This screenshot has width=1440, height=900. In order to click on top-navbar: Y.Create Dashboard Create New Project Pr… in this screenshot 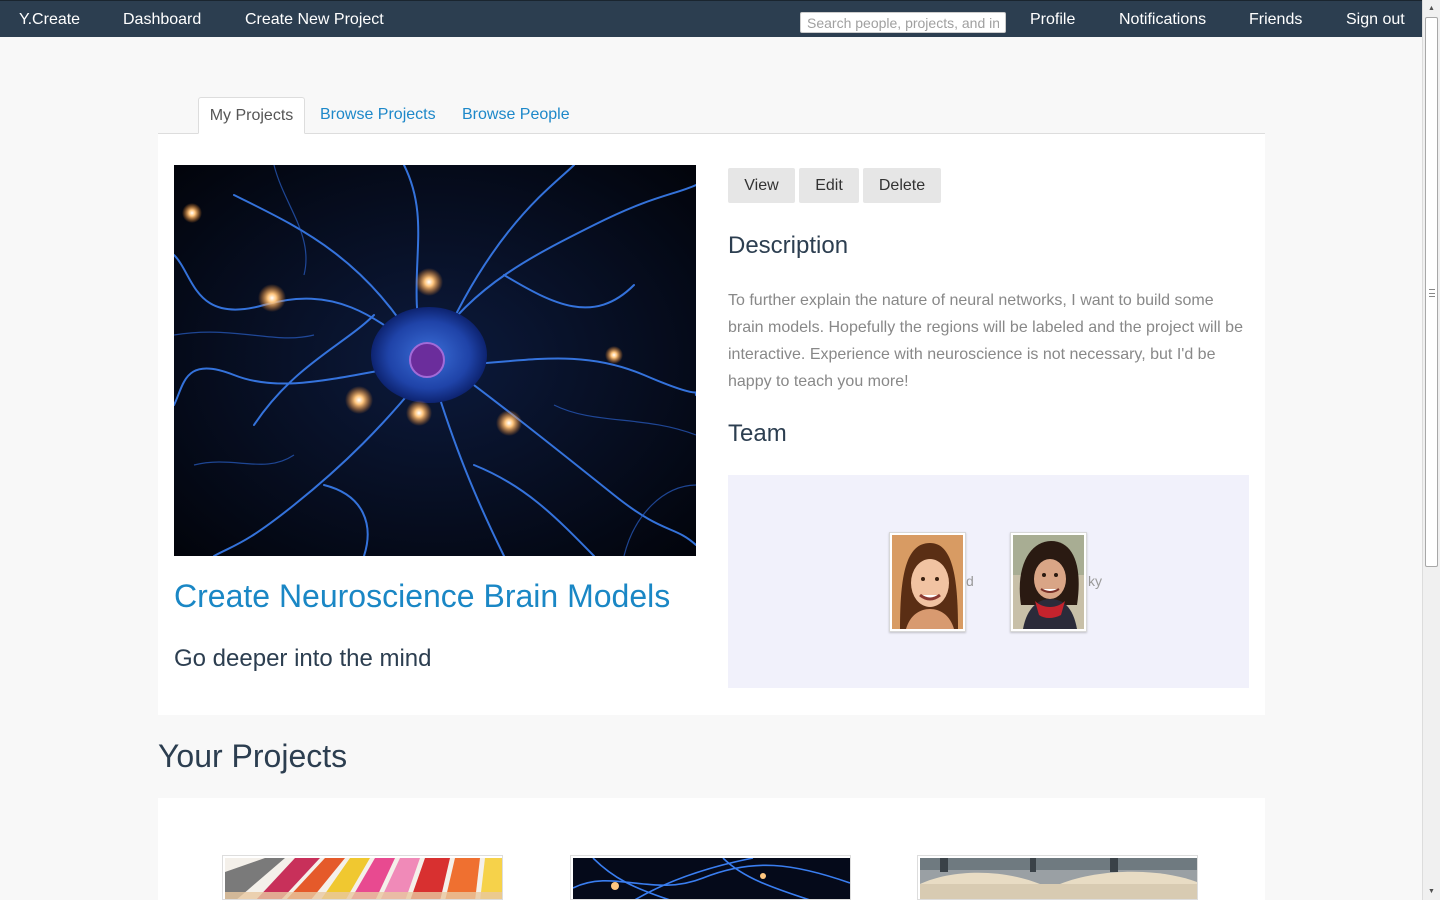, I will do `click(711, 18)`.